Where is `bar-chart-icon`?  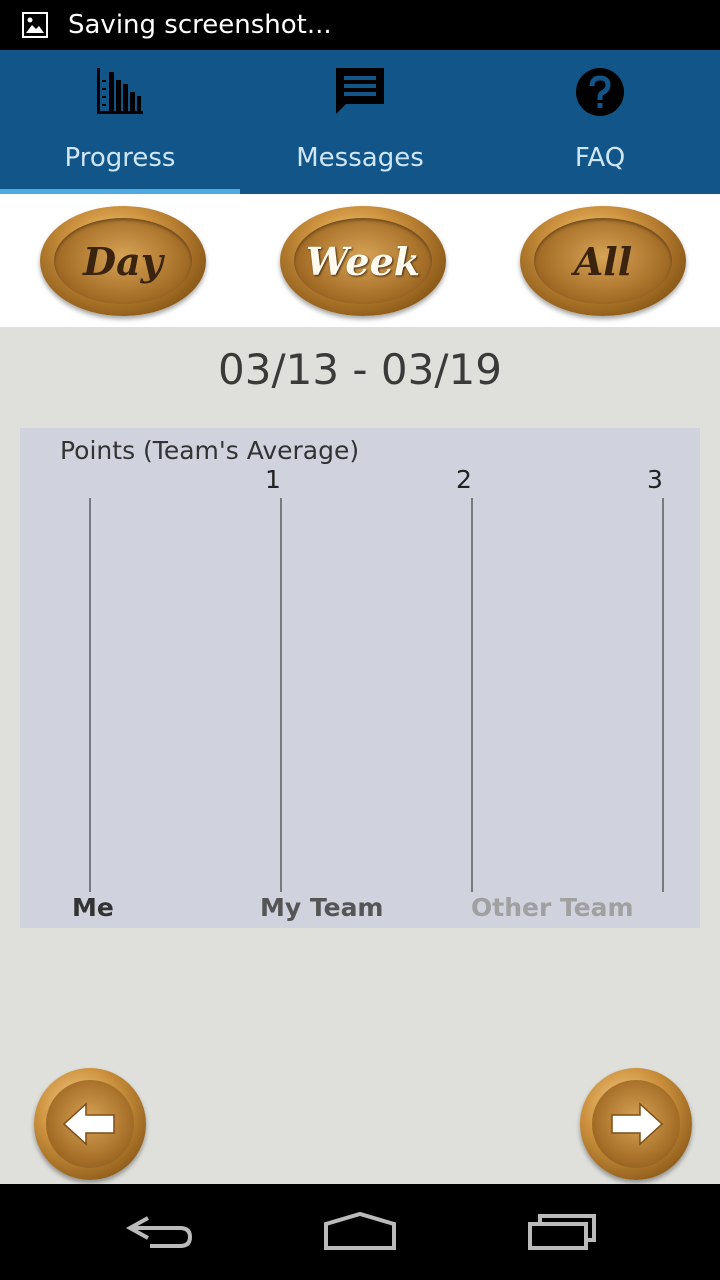 bar-chart-icon is located at coordinates (120, 91).